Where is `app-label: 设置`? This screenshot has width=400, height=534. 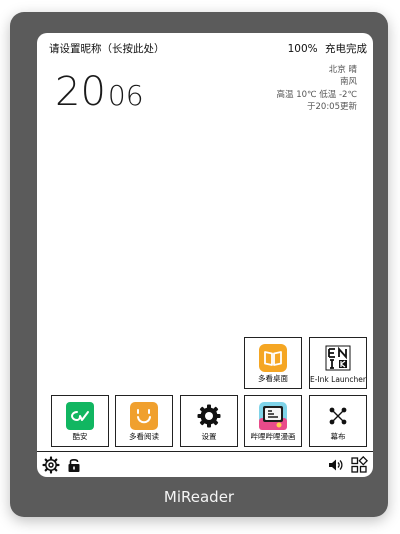 app-label: 设置 is located at coordinates (209, 436).